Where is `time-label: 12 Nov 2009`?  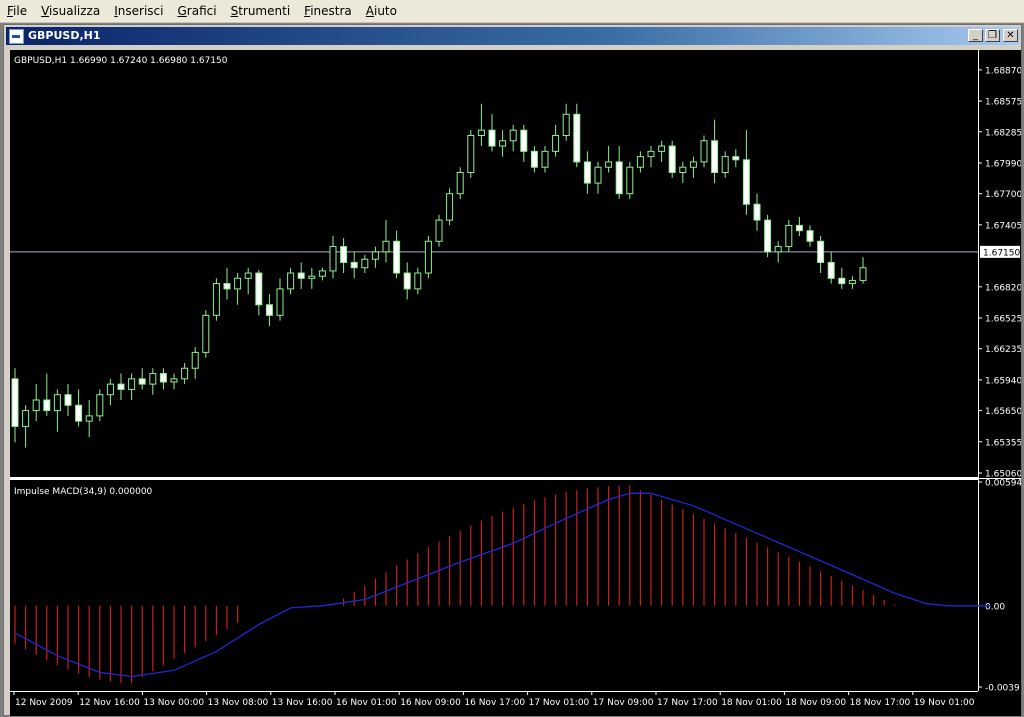 time-label: 12 Nov 2009 is located at coordinates (44, 703).